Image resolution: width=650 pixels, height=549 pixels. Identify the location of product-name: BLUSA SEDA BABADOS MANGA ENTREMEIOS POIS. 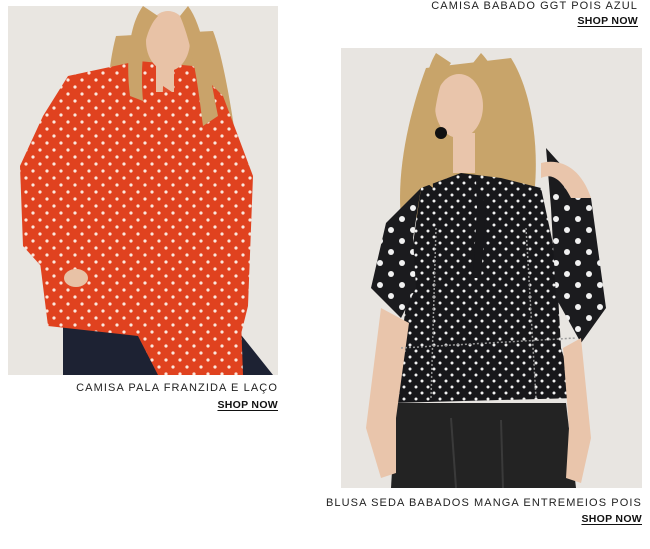
(484, 503).